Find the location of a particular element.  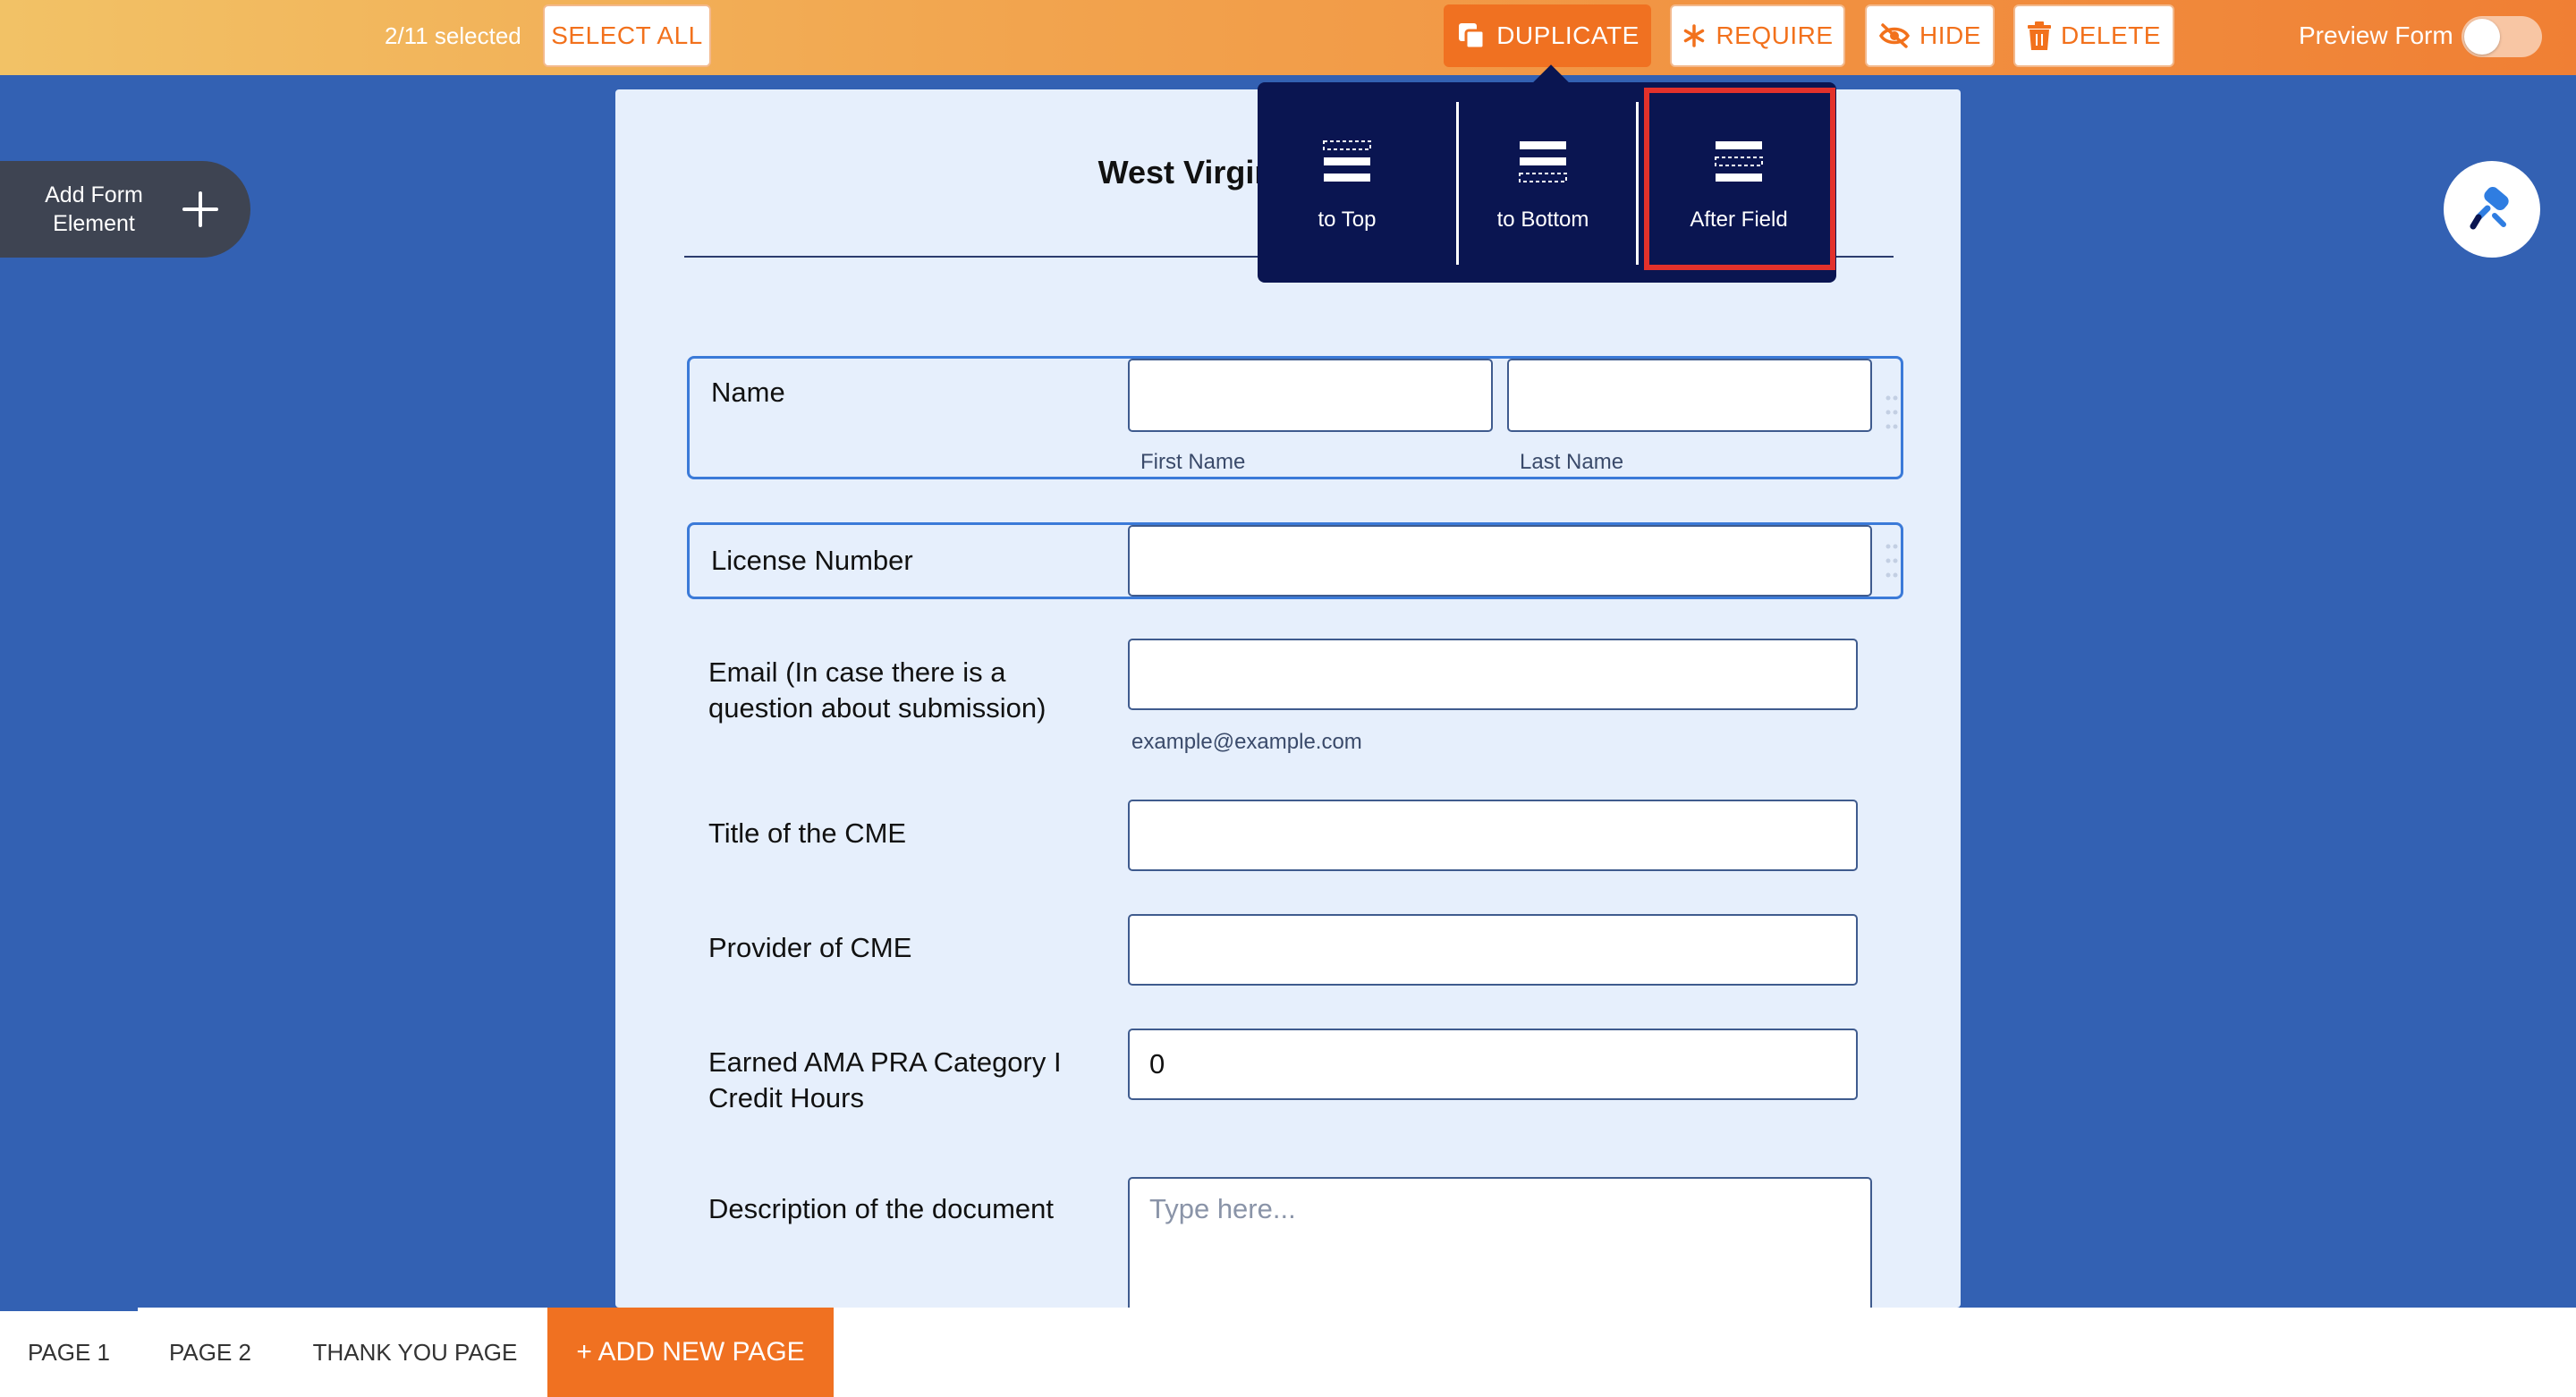

delete-button: DELETE is located at coordinates (2093, 35).